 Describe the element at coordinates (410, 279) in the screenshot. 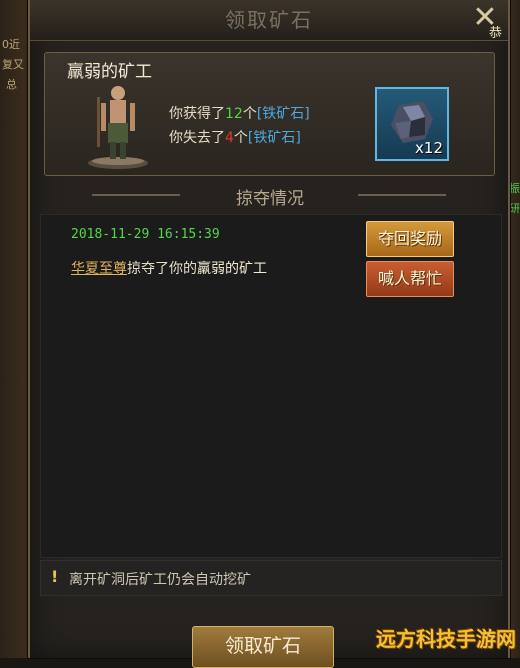

I see `call-for-help-button: 喊人帮忙` at that location.